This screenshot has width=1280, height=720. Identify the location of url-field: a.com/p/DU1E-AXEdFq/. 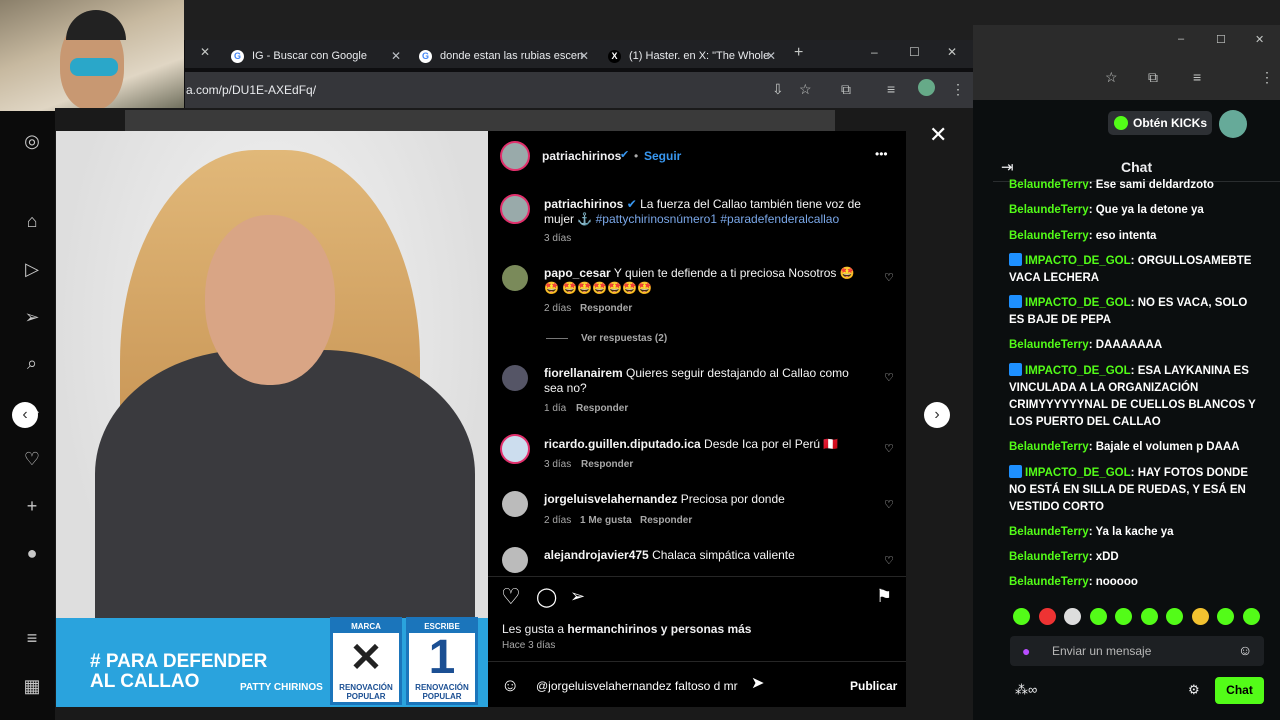
(251, 90).